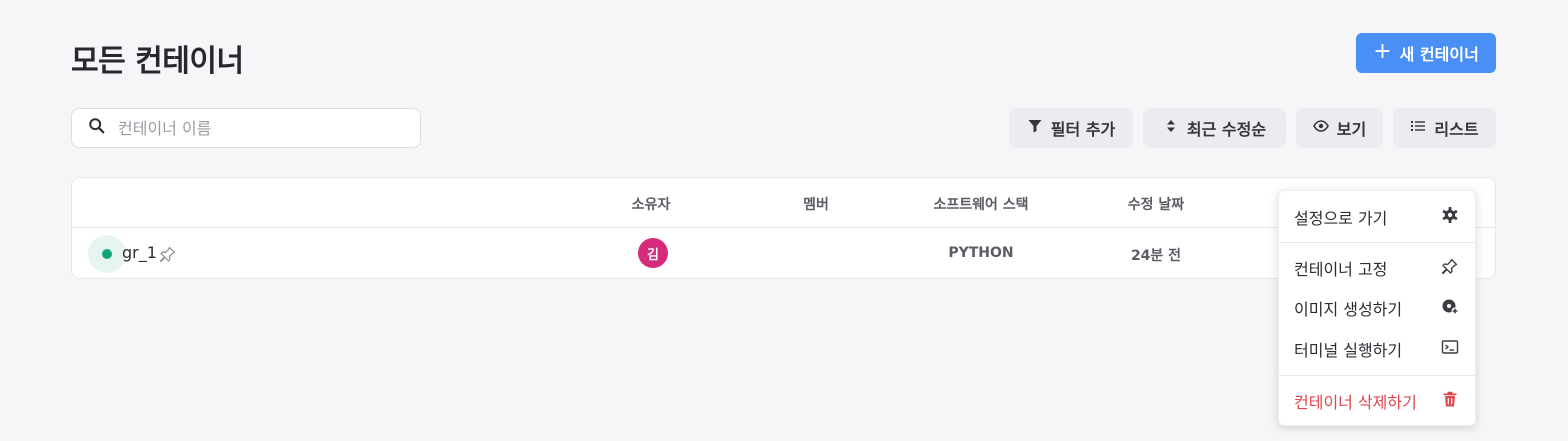  Describe the element at coordinates (1456, 129) in the screenshot. I see `list-label: 리스트` at that location.